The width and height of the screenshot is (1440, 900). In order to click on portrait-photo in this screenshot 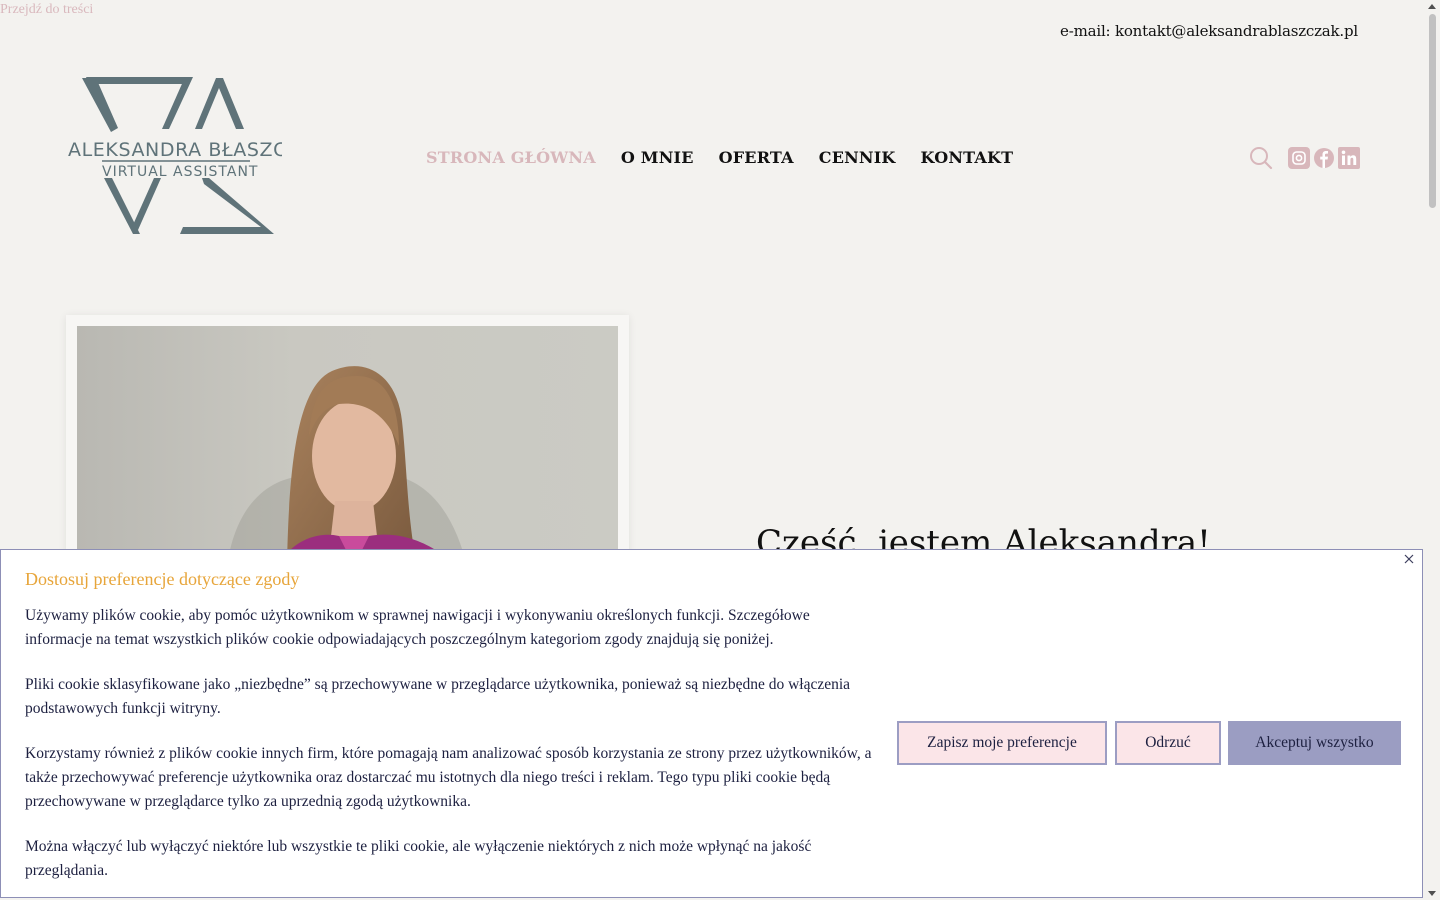, I will do `click(347, 446)`.